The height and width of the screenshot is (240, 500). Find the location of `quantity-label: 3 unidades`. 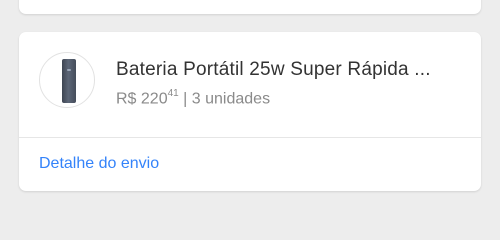

quantity-label: 3 unidades is located at coordinates (231, 99).